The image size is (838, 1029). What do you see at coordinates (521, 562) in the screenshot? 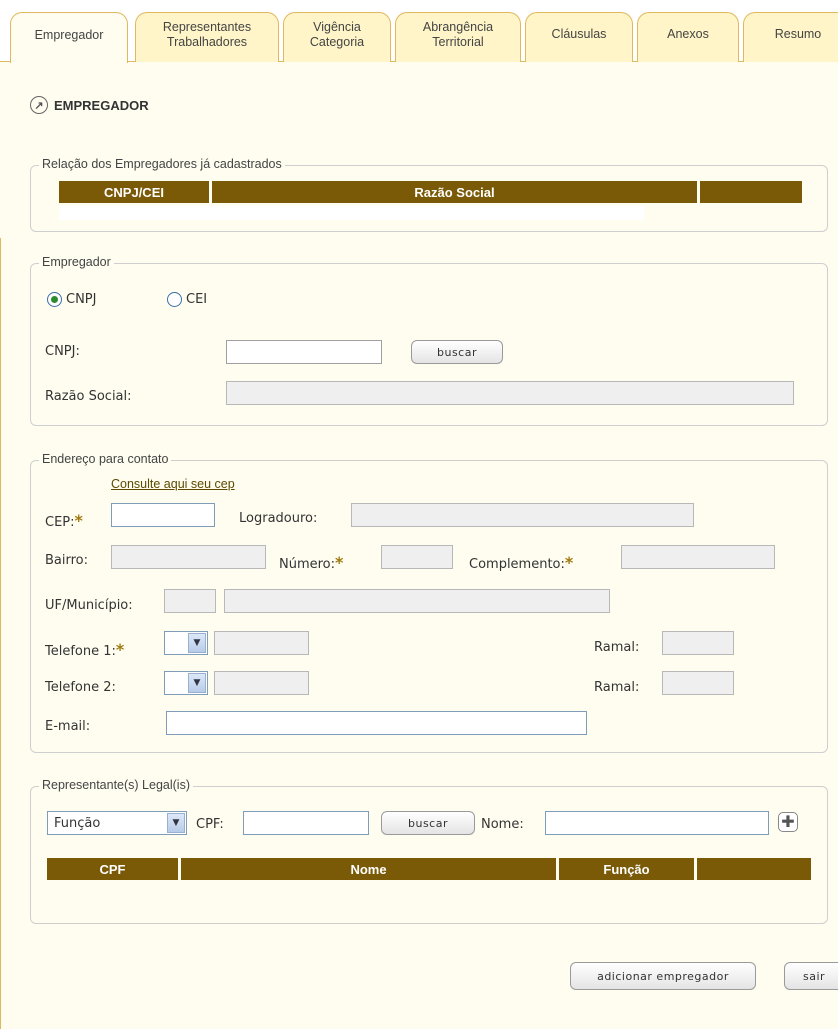
I see `complemento-label: Complemento:*` at bounding box center [521, 562].